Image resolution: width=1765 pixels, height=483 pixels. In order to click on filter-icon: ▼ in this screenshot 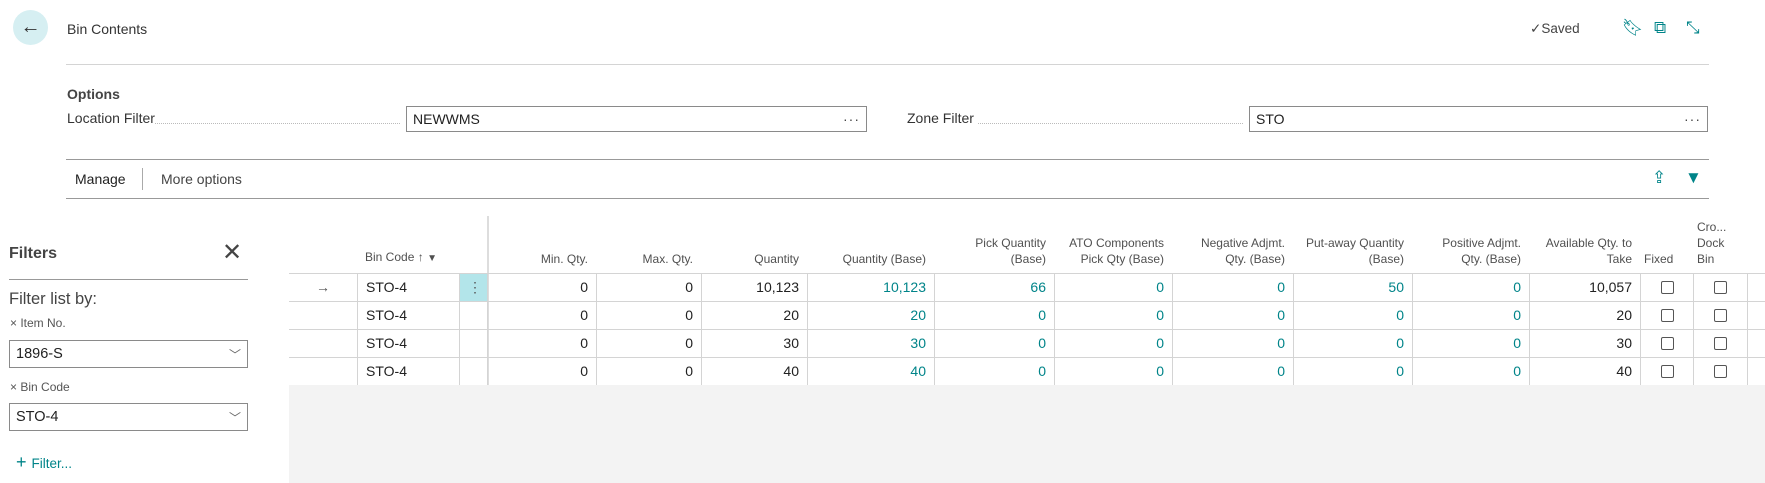, I will do `click(1693, 178)`.